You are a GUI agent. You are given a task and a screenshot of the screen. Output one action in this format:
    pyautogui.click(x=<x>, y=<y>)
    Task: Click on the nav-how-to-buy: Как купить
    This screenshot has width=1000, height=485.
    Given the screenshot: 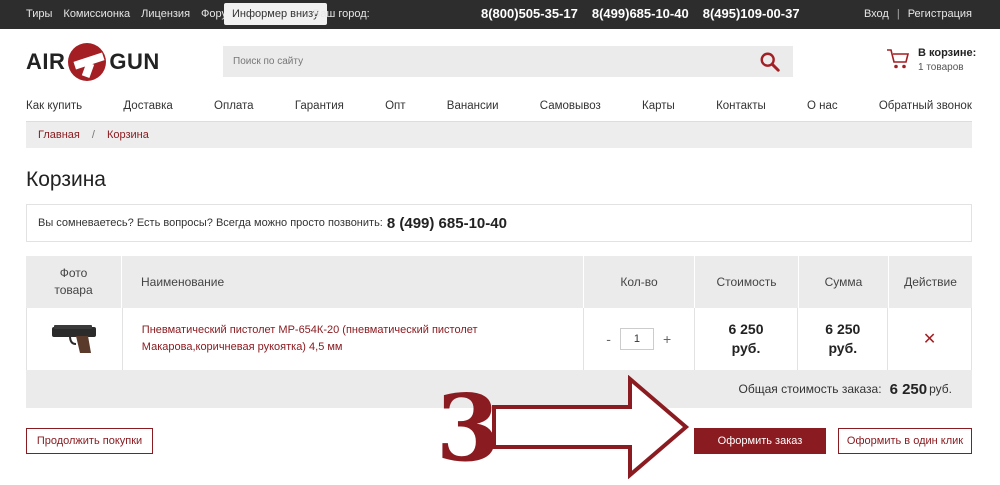 What is the action you would take?
    pyautogui.click(x=54, y=106)
    